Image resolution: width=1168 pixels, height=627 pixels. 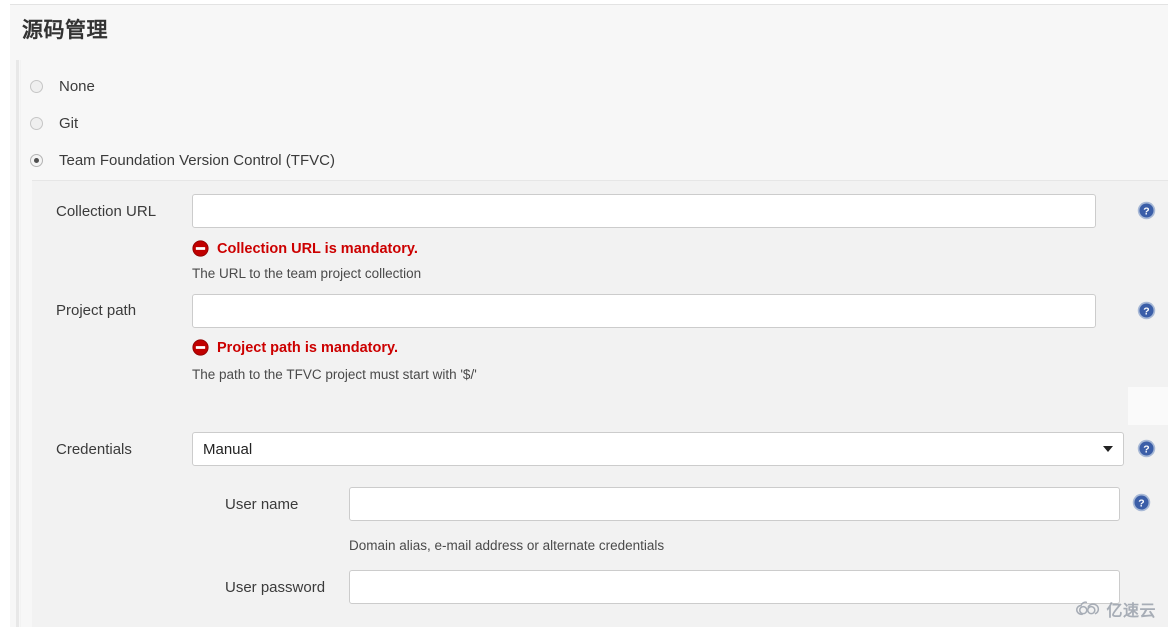 What do you see at coordinates (36, 86) in the screenshot?
I see `radio-button-none` at bounding box center [36, 86].